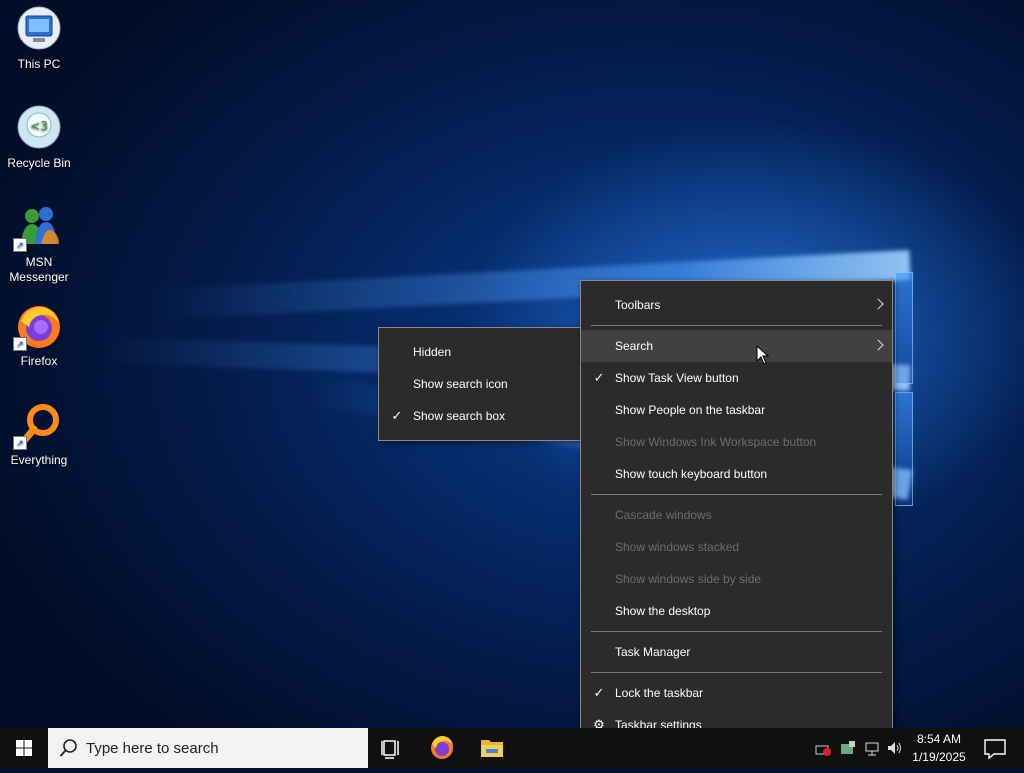 This screenshot has width=1024, height=773. I want to click on taskbar-app-file-explorer, so click(492, 748).